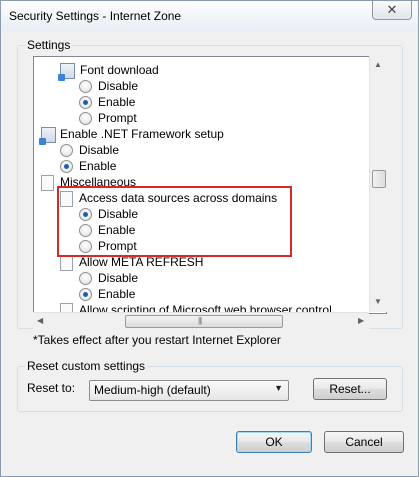 The width and height of the screenshot is (419, 477). I want to click on horizontal-scrollbar: ◀ ||| ▶, so click(201, 320).